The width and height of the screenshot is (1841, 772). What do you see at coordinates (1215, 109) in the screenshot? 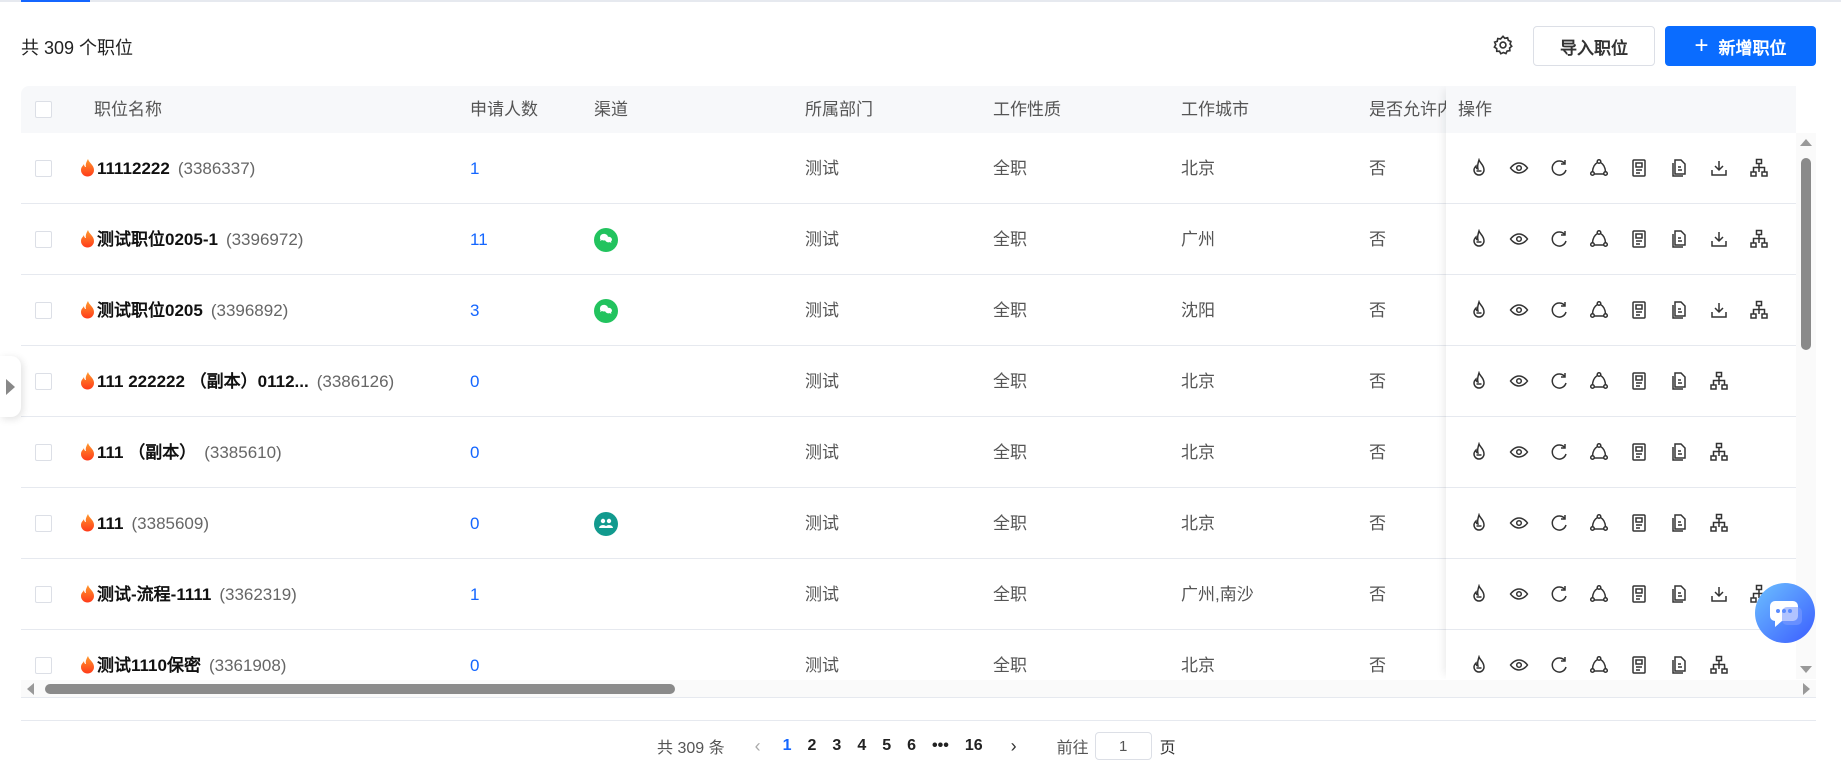
I see `col-city: 工作城市` at bounding box center [1215, 109].